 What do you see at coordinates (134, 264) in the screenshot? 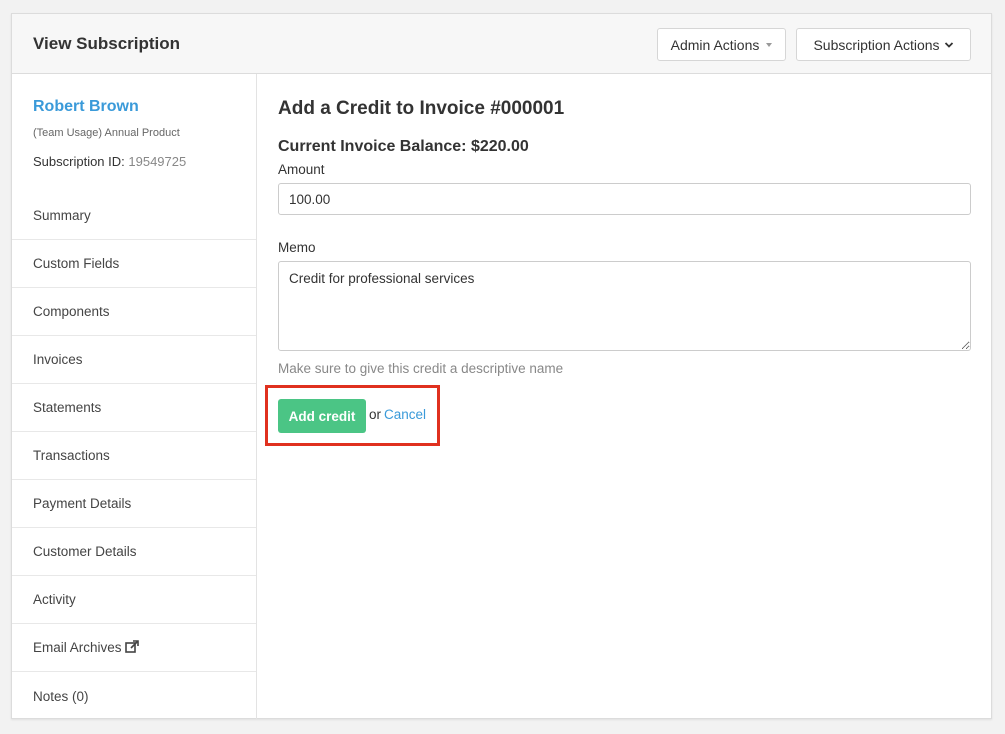
I see `sidebar-item-custom-fields: Custom Fields` at bounding box center [134, 264].